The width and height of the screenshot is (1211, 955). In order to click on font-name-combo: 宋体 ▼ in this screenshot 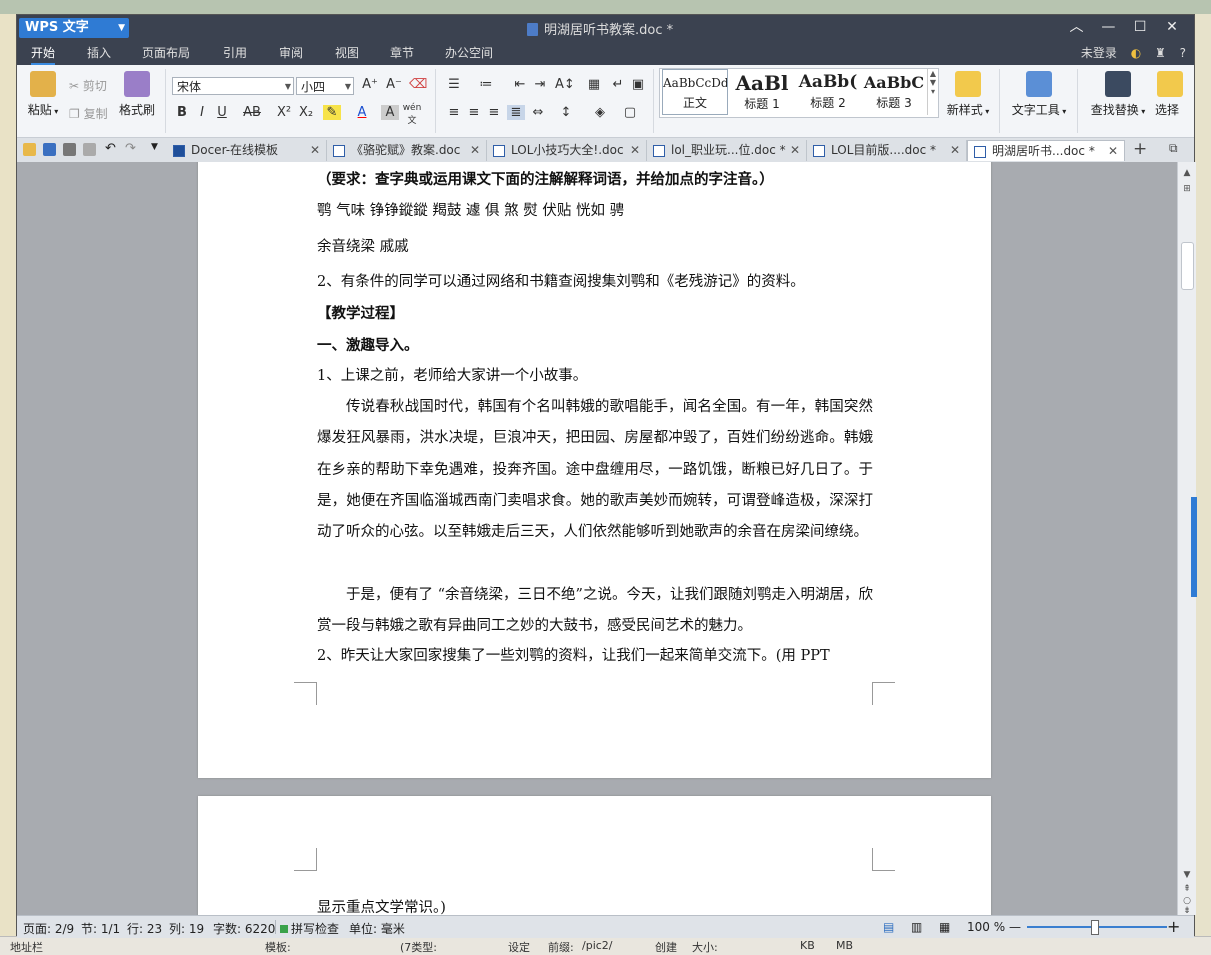, I will do `click(233, 86)`.